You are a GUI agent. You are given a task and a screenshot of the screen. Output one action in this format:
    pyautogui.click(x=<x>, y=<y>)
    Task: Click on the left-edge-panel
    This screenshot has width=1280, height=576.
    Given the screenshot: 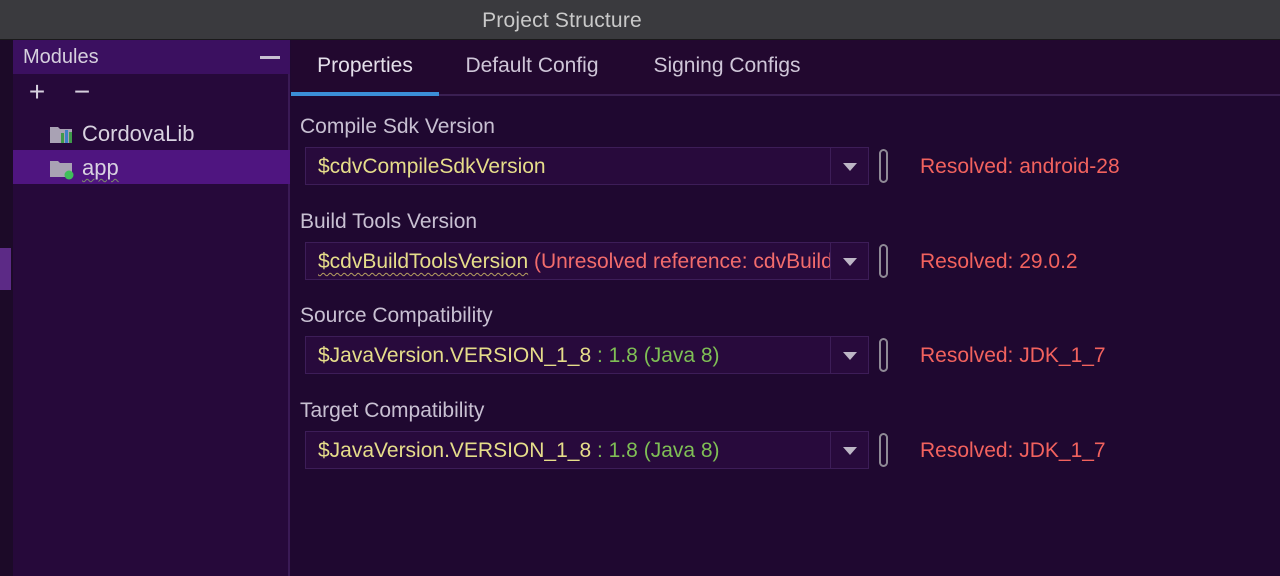 What is the action you would take?
    pyautogui.click(x=6, y=308)
    